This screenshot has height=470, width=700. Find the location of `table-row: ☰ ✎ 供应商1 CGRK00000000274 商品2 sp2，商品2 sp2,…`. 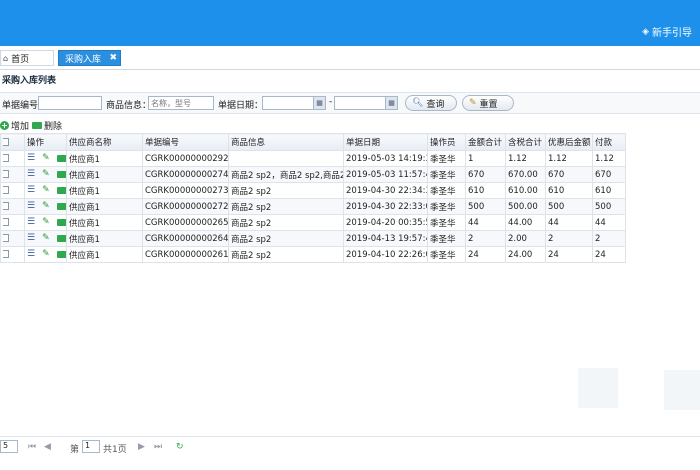

table-row: ☰ ✎ 供应商1 CGRK00000000274 商品2 sp2，商品2 sp2,… is located at coordinates (313, 174).